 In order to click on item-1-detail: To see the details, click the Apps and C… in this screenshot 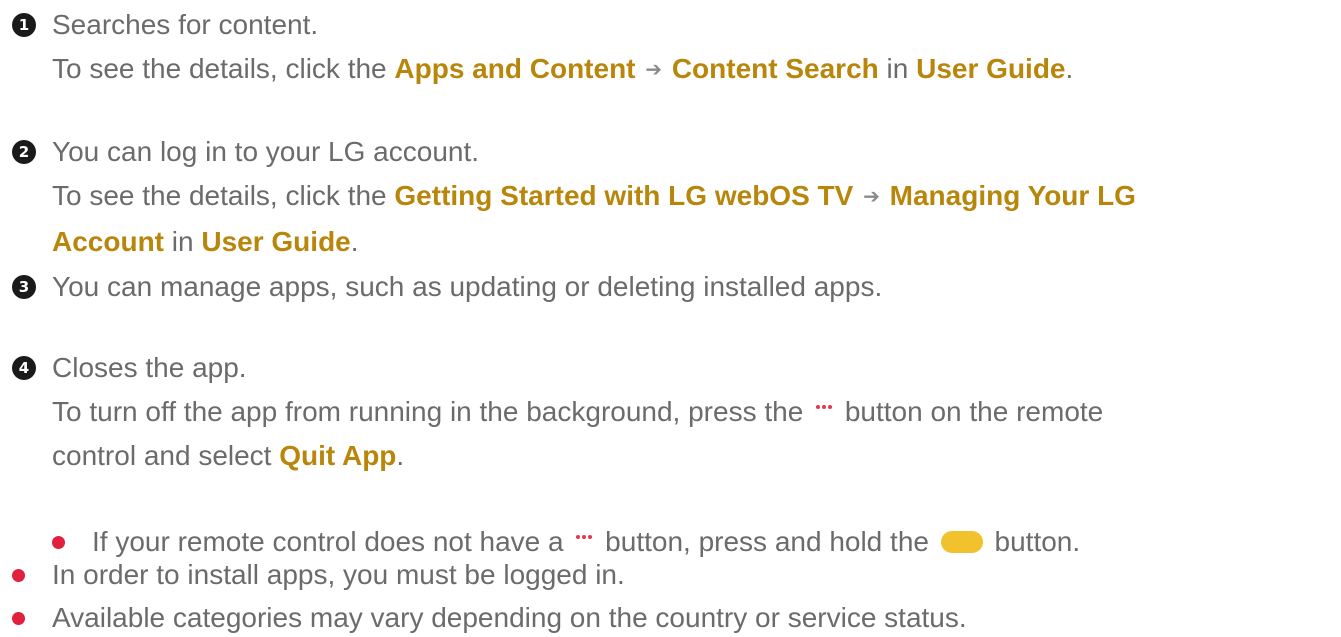, I will do `click(562, 70)`.